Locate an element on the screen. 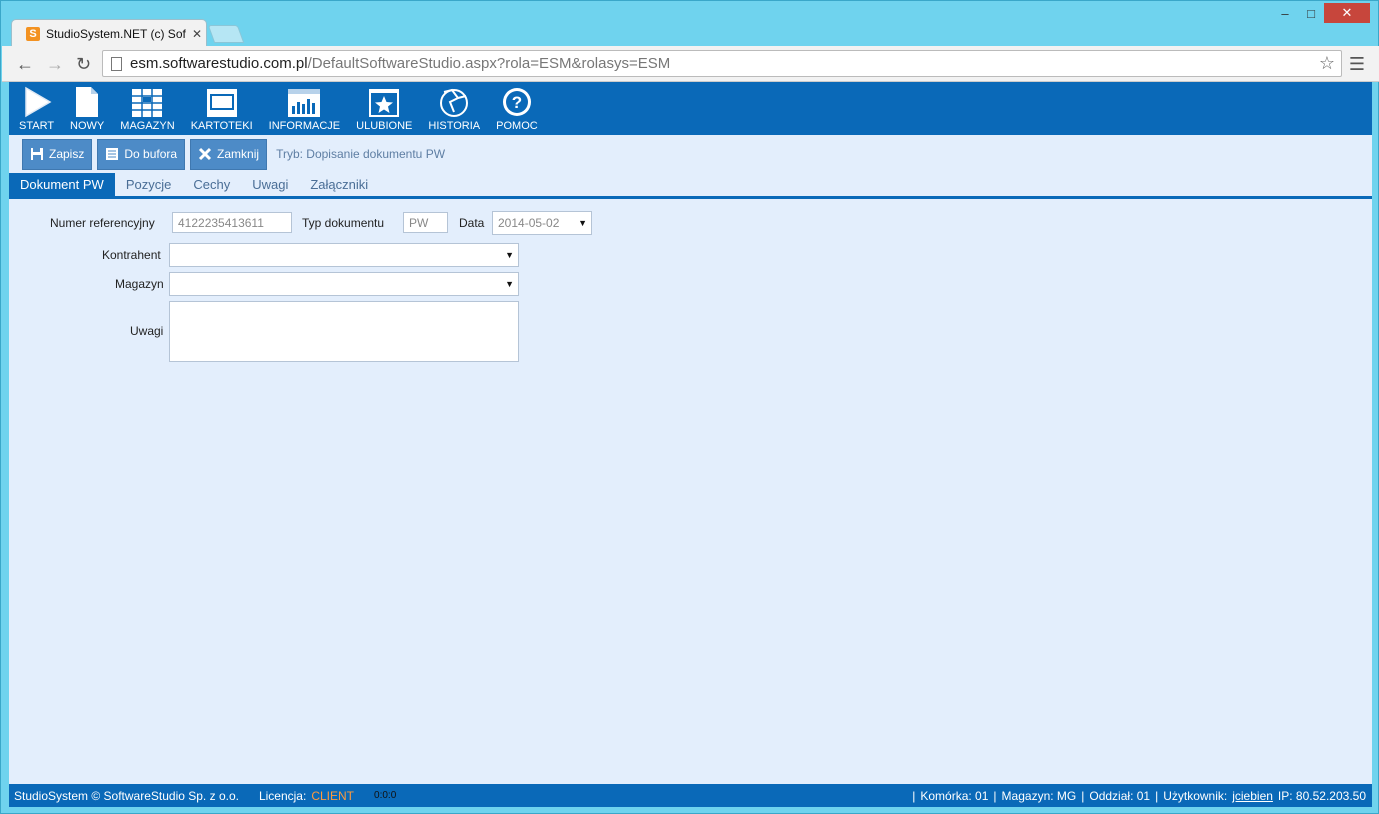  close-label: Zamknij is located at coordinates (238, 154).